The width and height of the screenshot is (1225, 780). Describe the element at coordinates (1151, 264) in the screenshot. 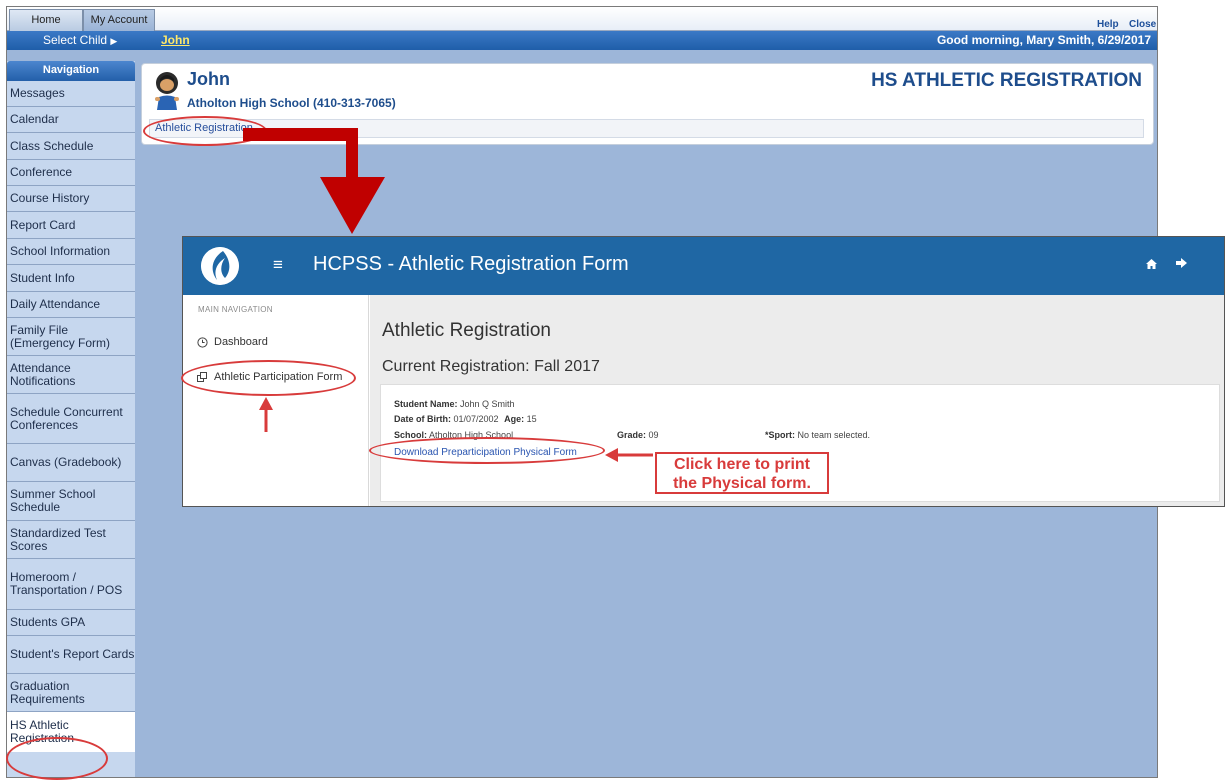

I see `home-icon` at that location.